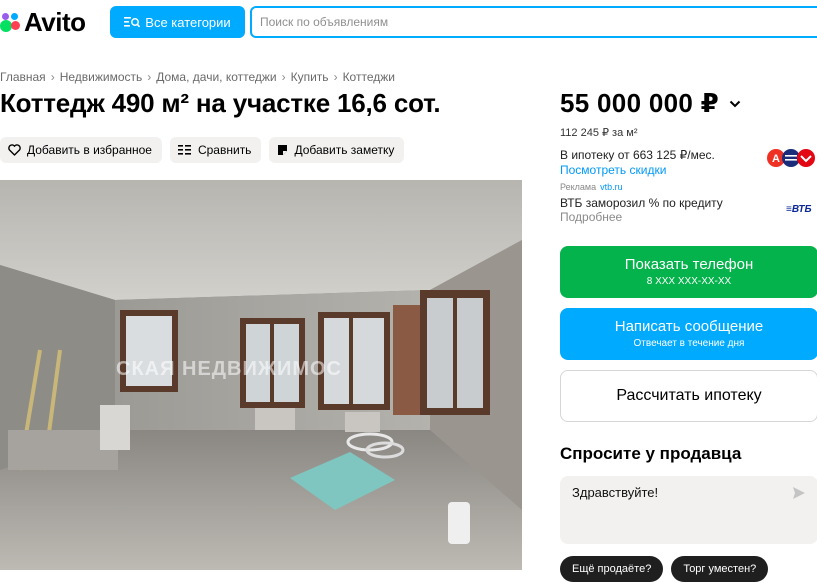 The width and height of the screenshot is (817, 583). I want to click on photo-watermark: СКАЯ НЕДВИЖИМОС, so click(229, 369).